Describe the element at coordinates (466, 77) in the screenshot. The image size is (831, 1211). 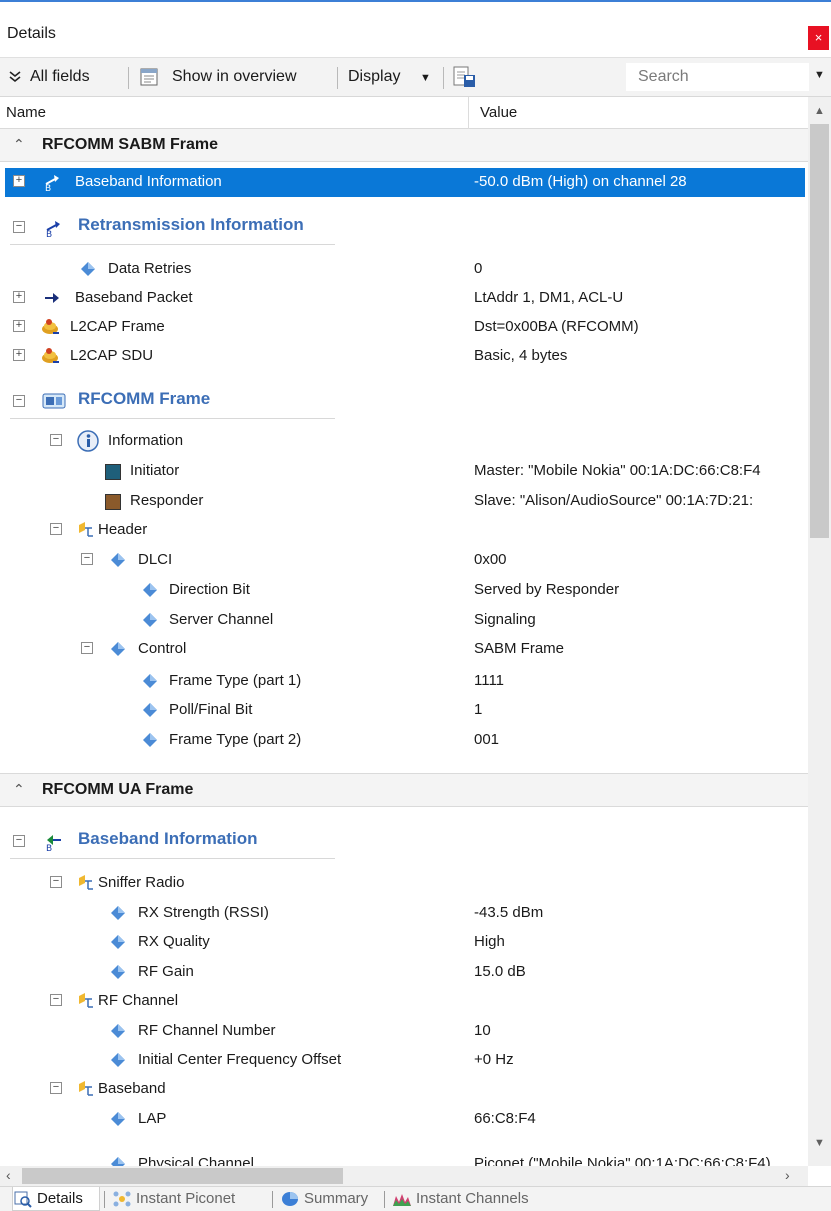
I see `export-button` at that location.